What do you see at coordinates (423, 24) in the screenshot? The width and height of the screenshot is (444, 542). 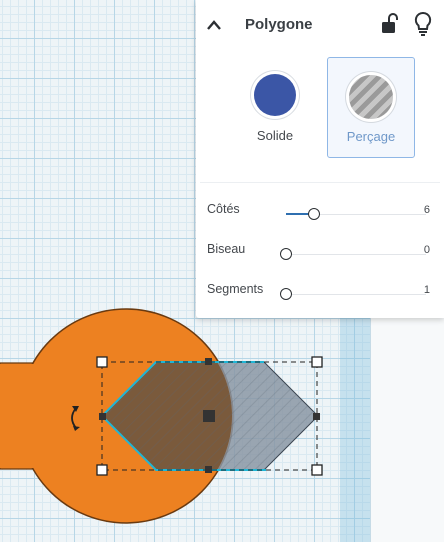 I see `lightbulb-icon` at bounding box center [423, 24].